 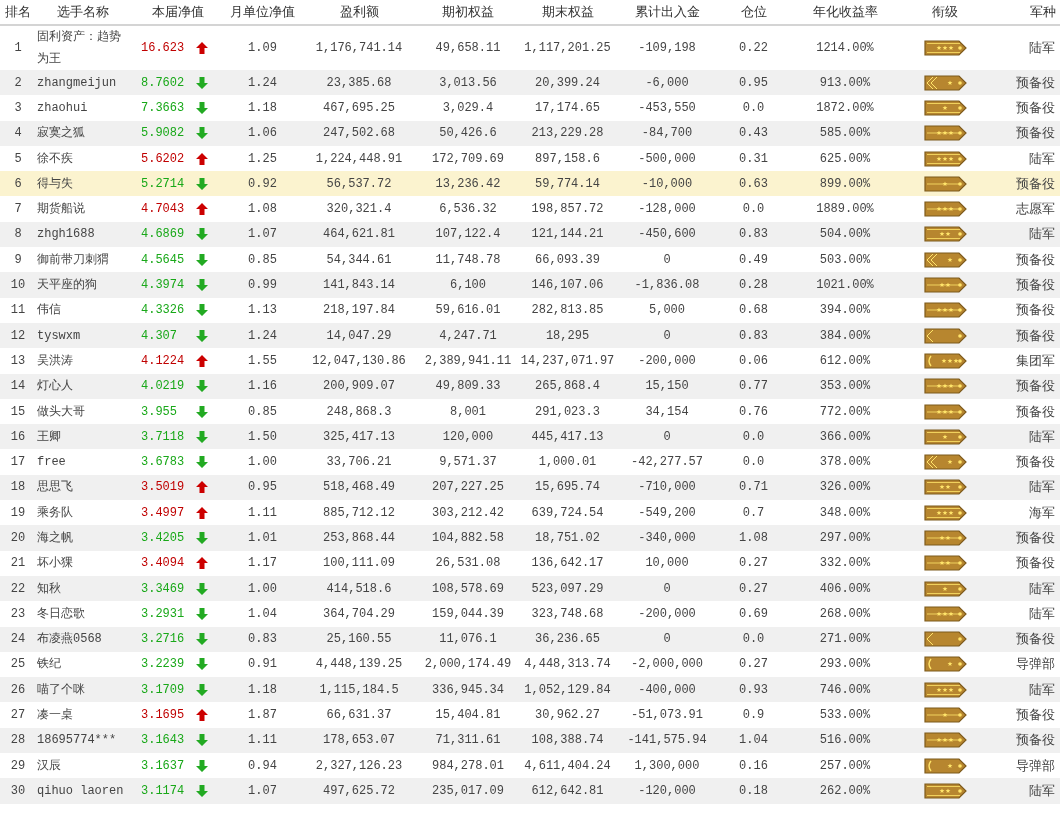 I want to click on table-cell: 384.00%, so click(x=845, y=335).